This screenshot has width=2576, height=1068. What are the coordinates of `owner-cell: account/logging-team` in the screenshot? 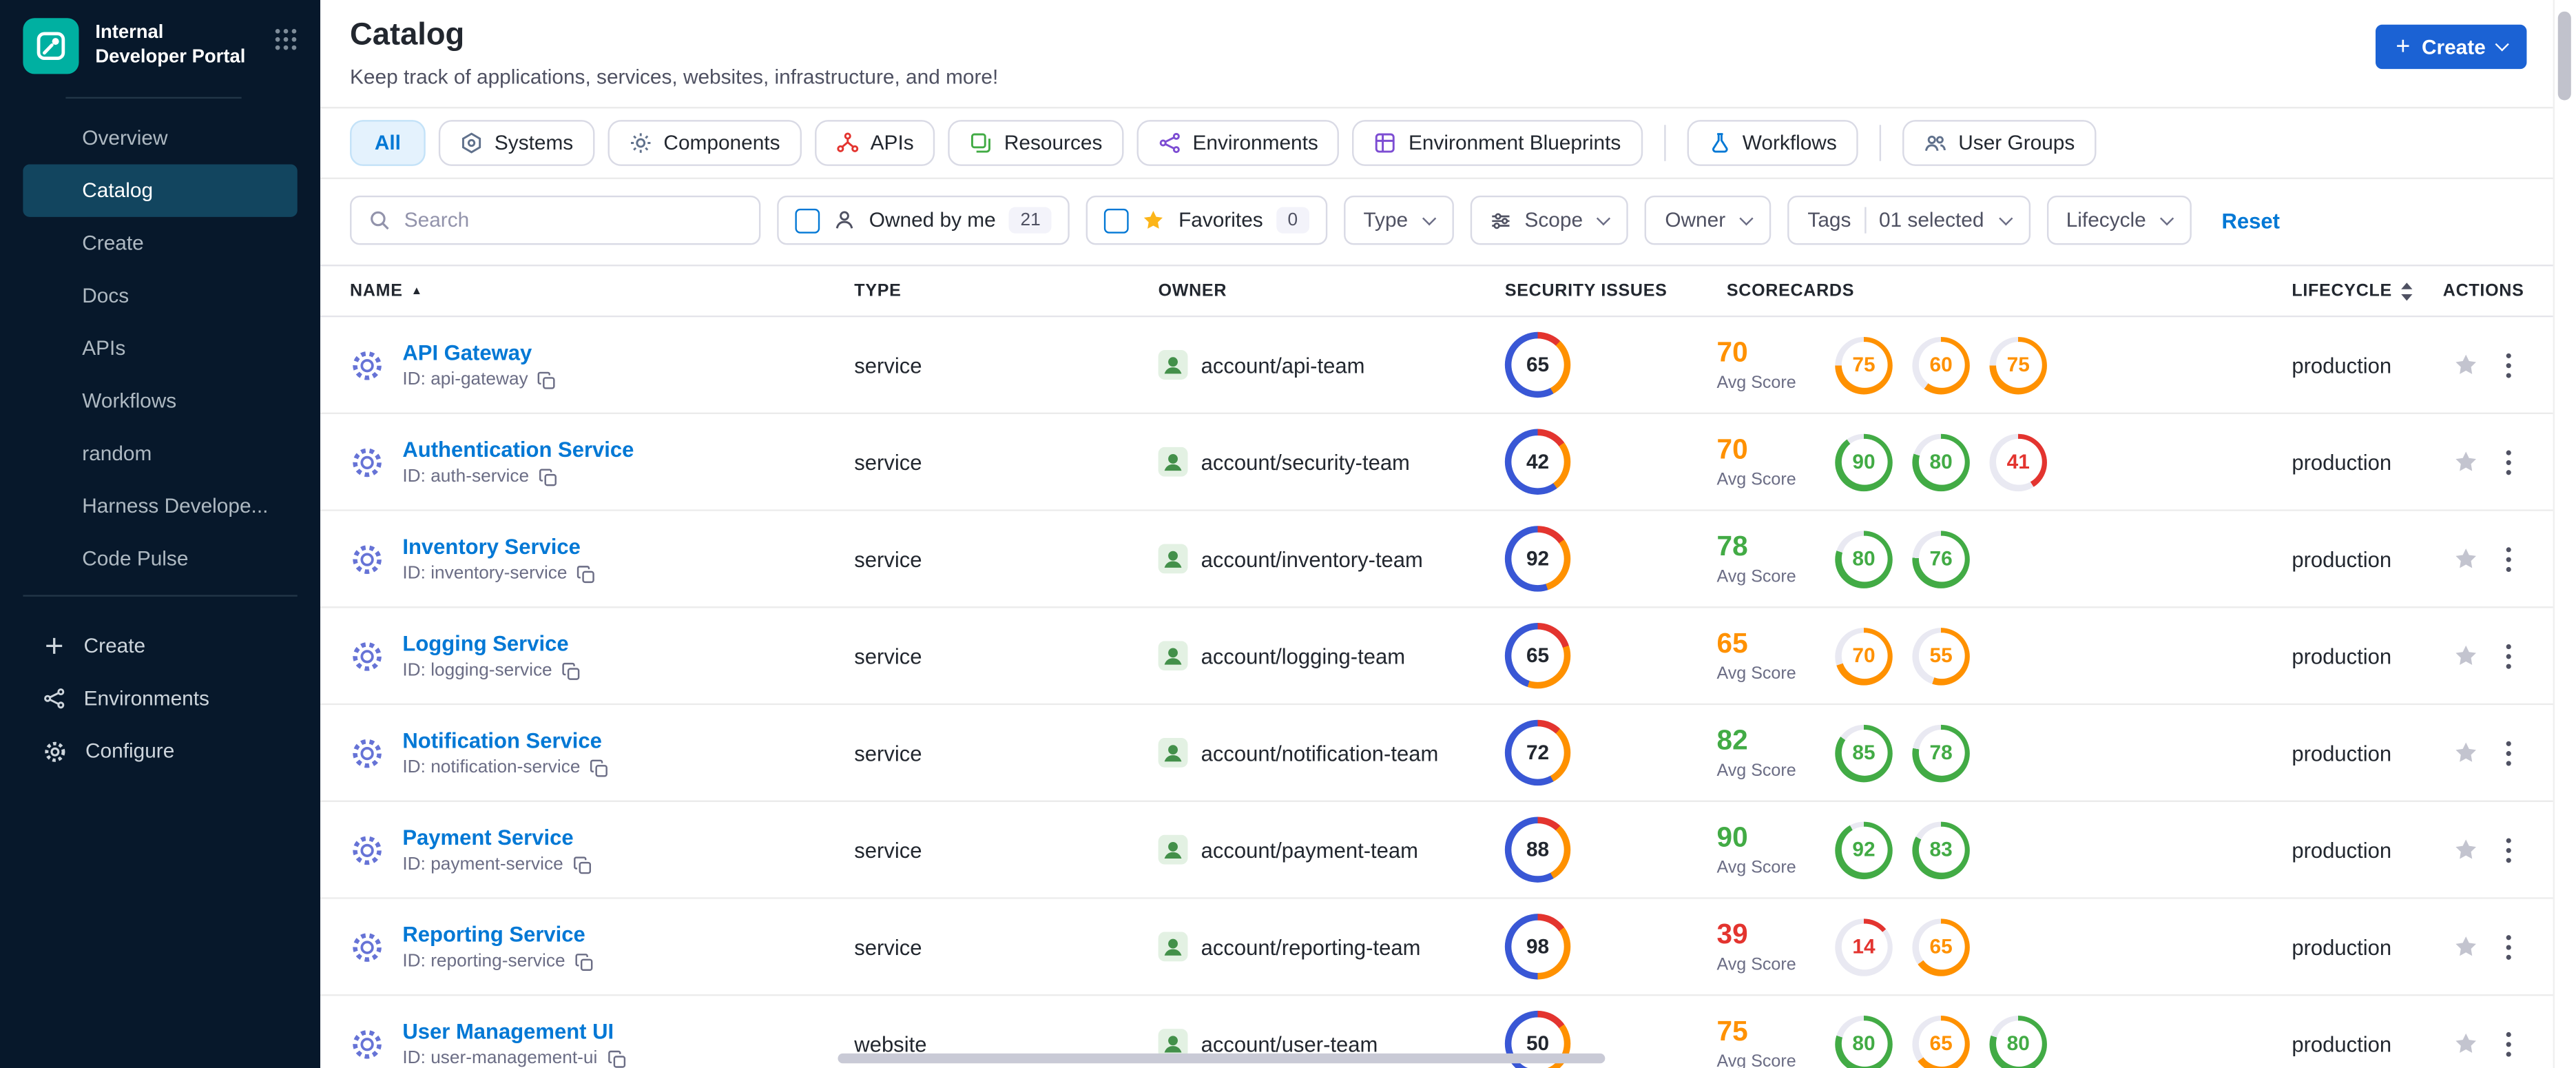 It's located at (1318, 656).